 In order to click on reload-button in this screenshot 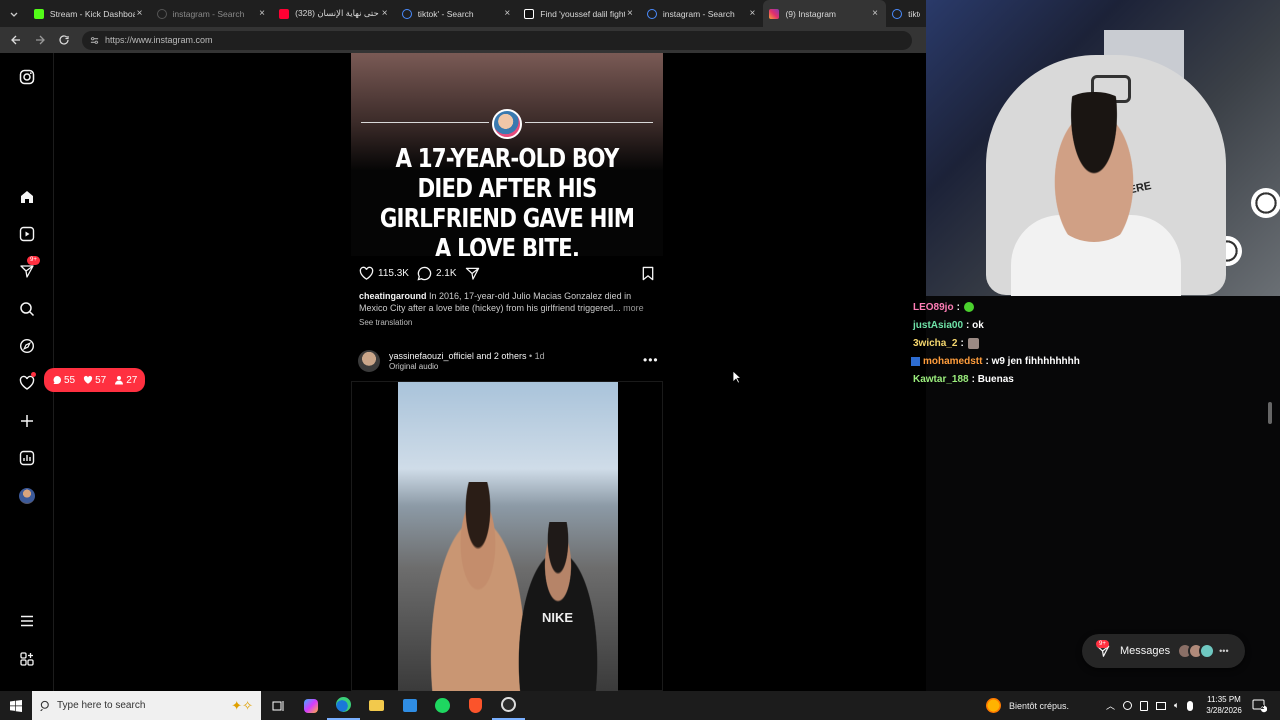, I will do `click(64, 40)`.